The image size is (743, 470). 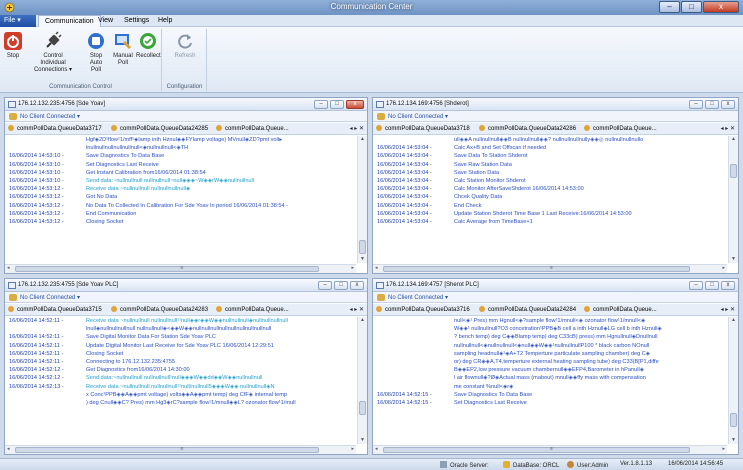 What do you see at coordinates (185, 45) in the screenshot?
I see `refresh-button: Refresh` at bounding box center [185, 45].